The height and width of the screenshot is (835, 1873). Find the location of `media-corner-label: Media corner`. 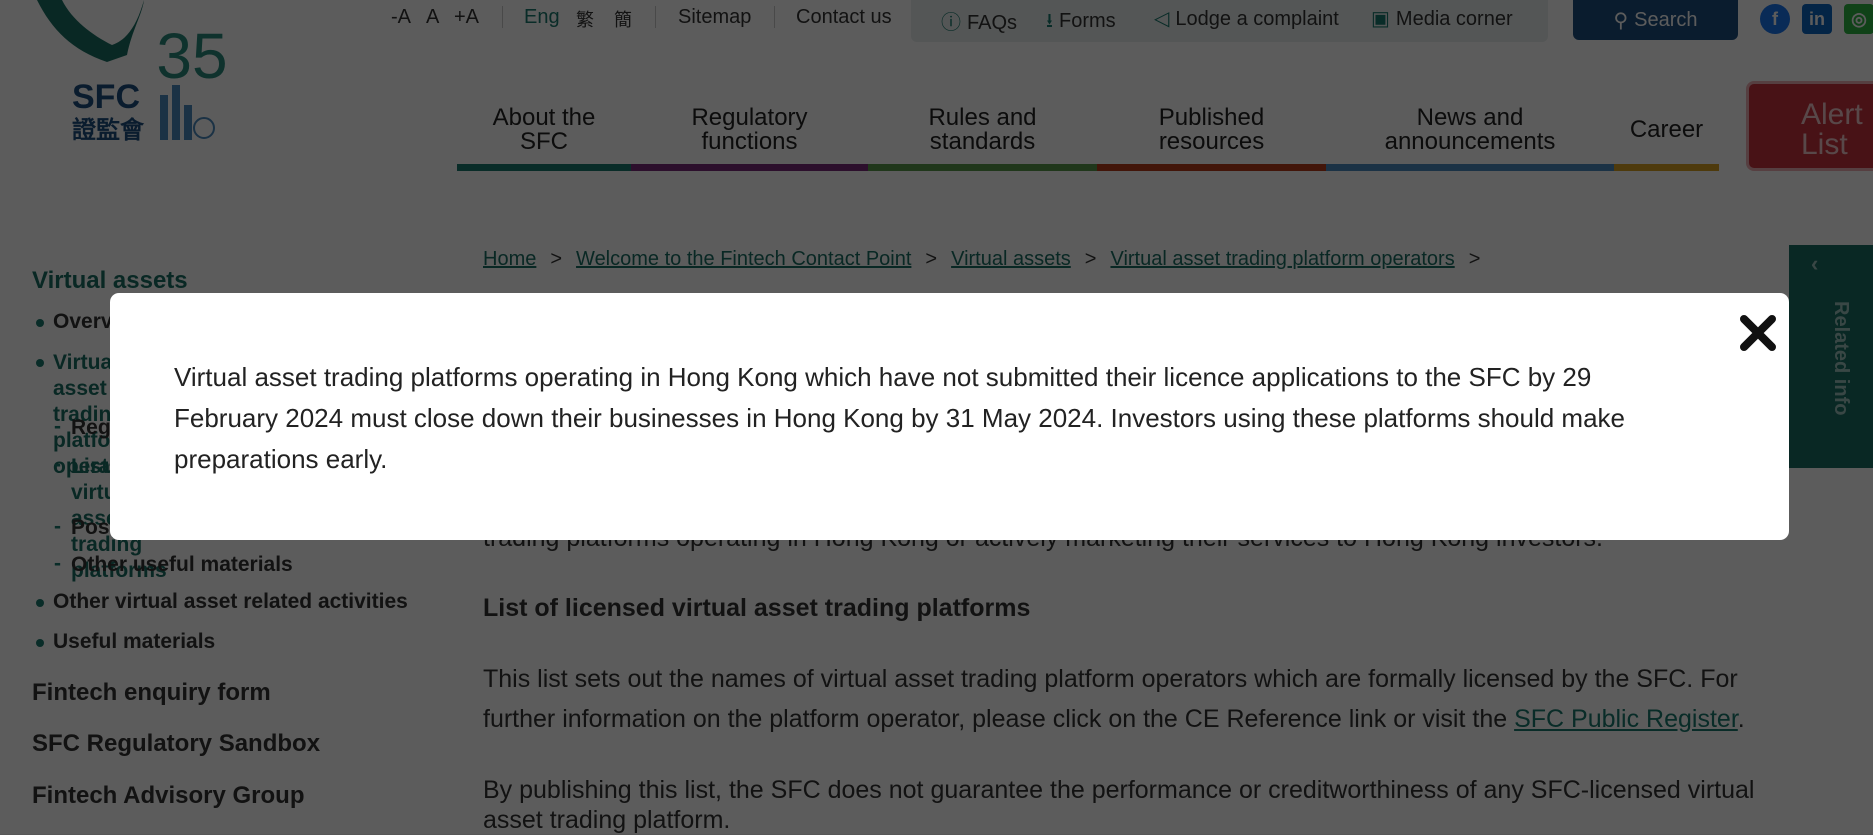

media-corner-label: Media corner is located at coordinates (1454, 19).